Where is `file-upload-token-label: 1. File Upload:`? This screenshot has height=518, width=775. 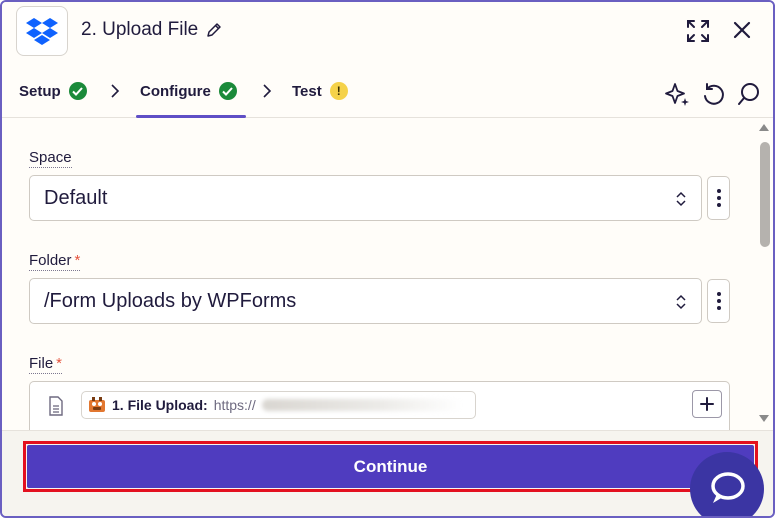 file-upload-token-label: 1. File Upload: is located at coordinates (160, 405).